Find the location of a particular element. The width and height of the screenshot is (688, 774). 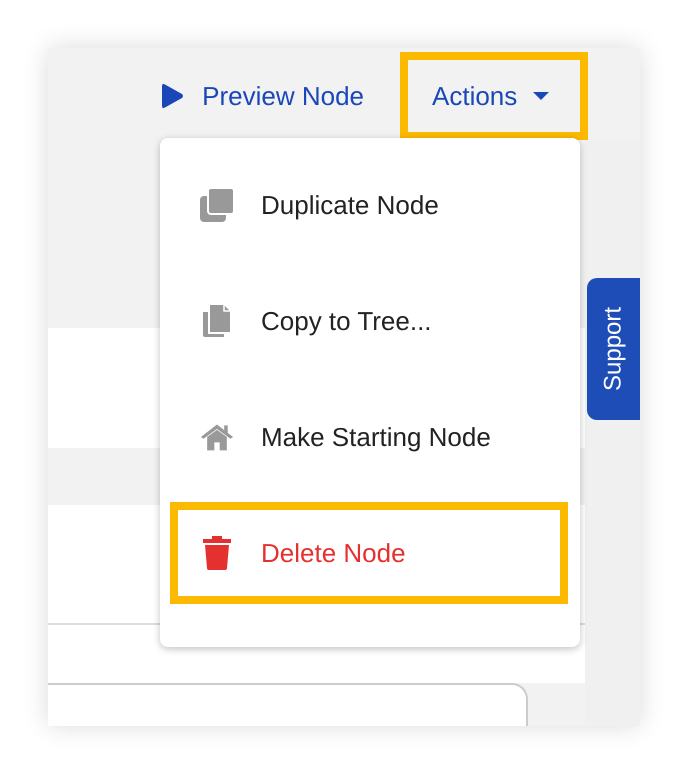

caret-icon is located at coordinates (541, 96).